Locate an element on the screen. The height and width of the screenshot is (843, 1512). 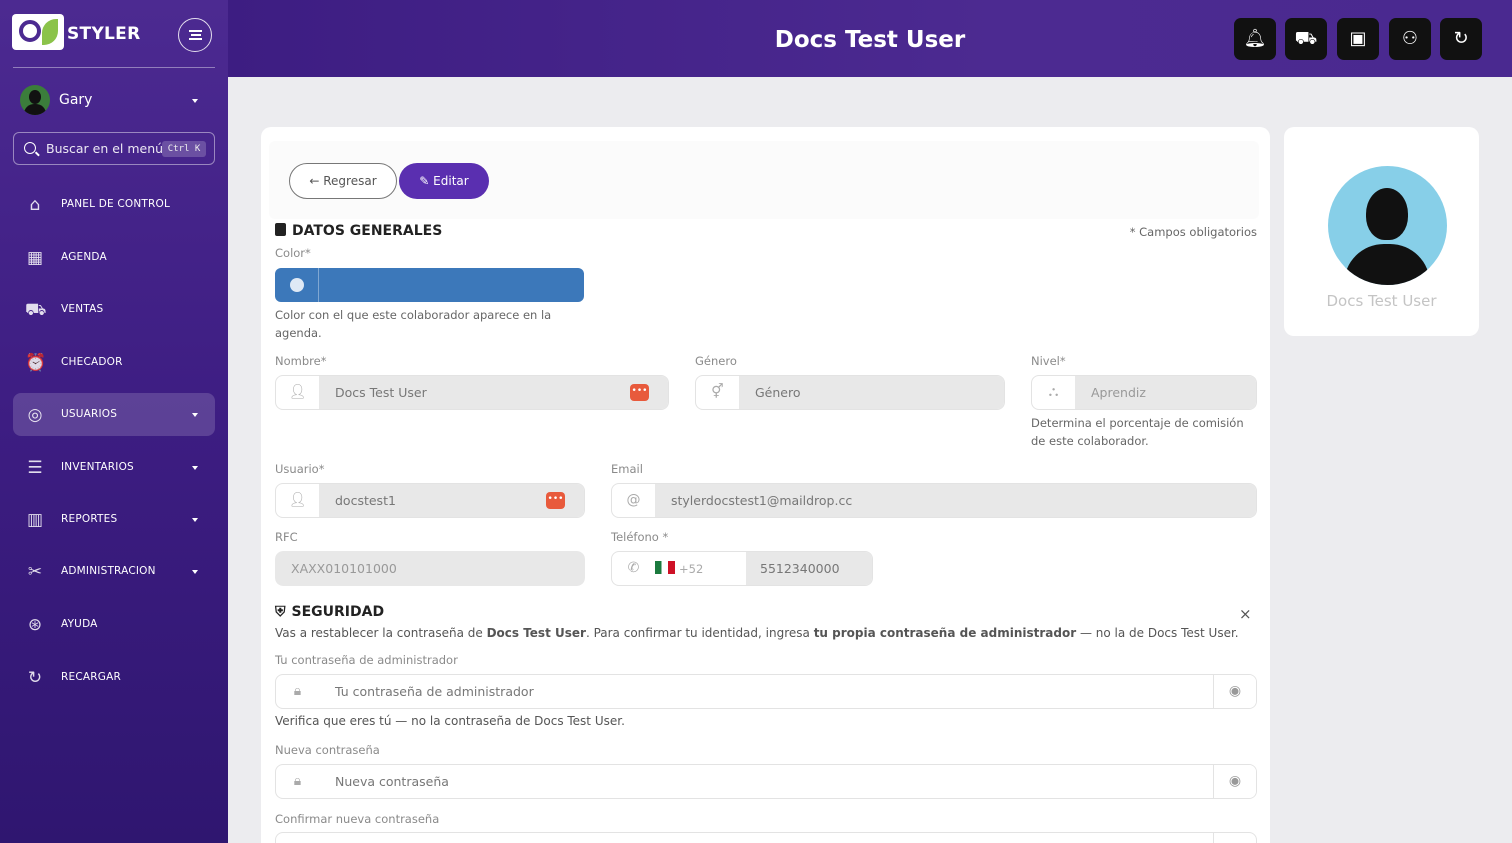
edit-button-label: Editar is located at coordinates (451, 181).